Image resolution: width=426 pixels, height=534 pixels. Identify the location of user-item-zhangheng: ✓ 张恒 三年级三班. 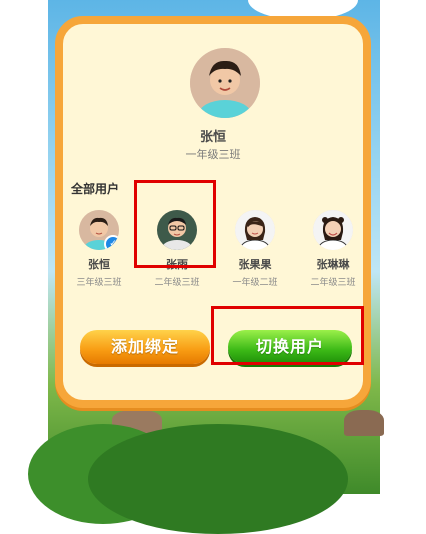
(99, 249).